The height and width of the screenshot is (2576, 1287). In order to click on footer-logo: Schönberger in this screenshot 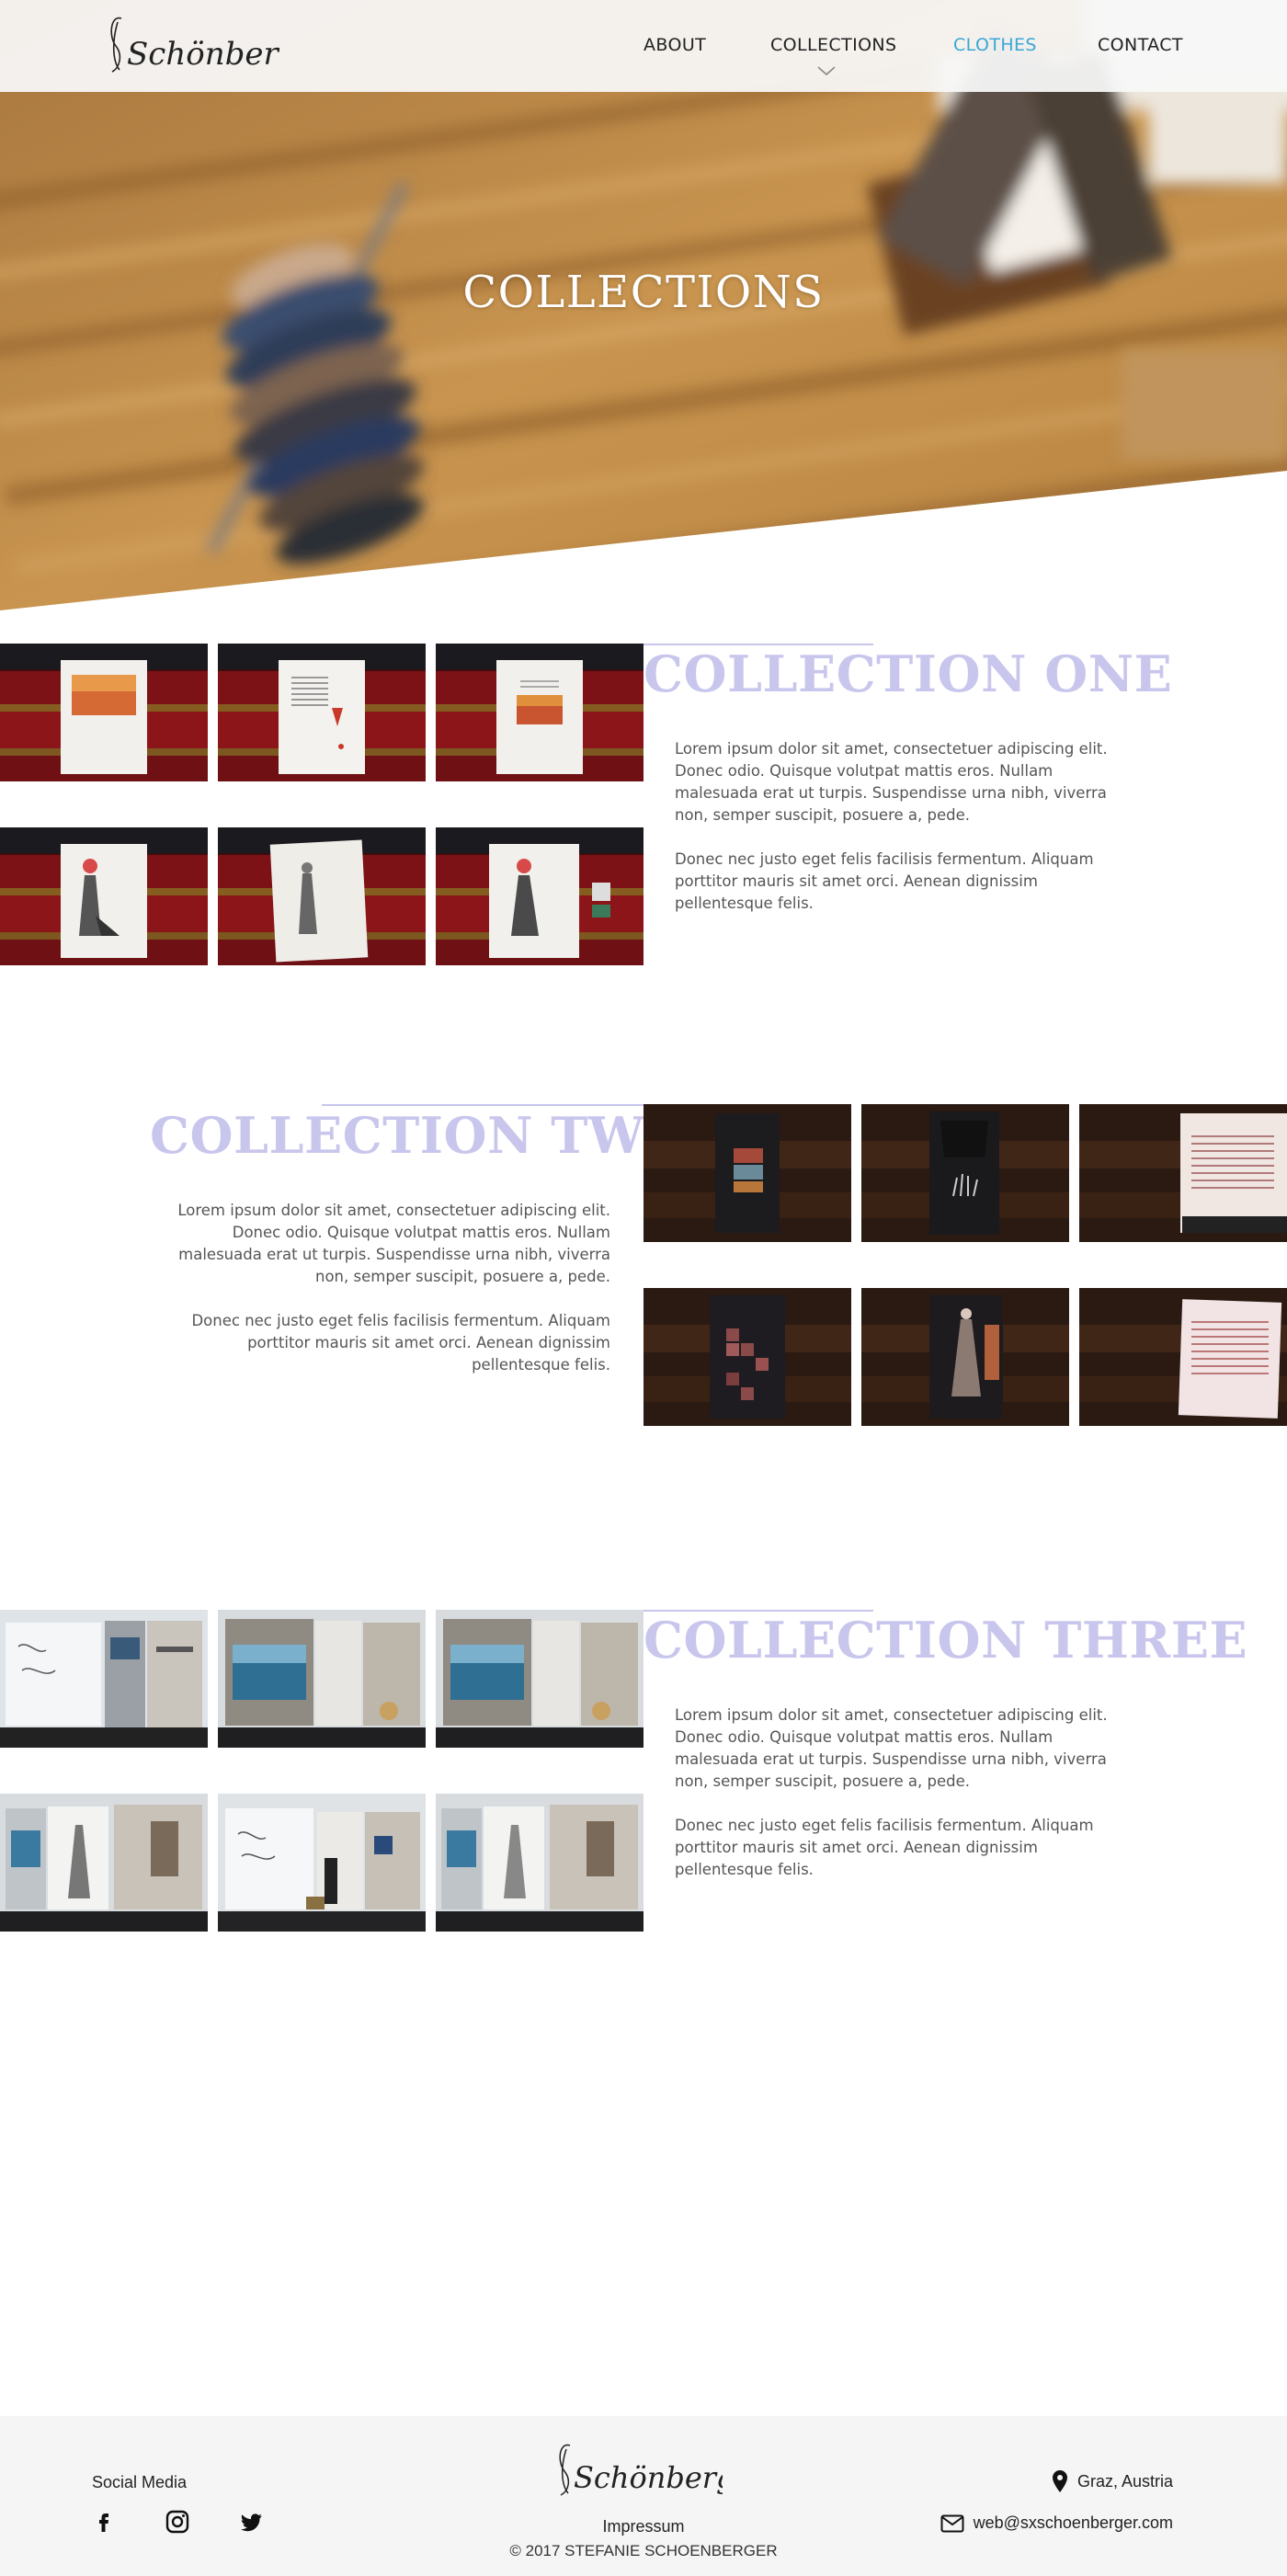, I will do `click(640, 2471)`.